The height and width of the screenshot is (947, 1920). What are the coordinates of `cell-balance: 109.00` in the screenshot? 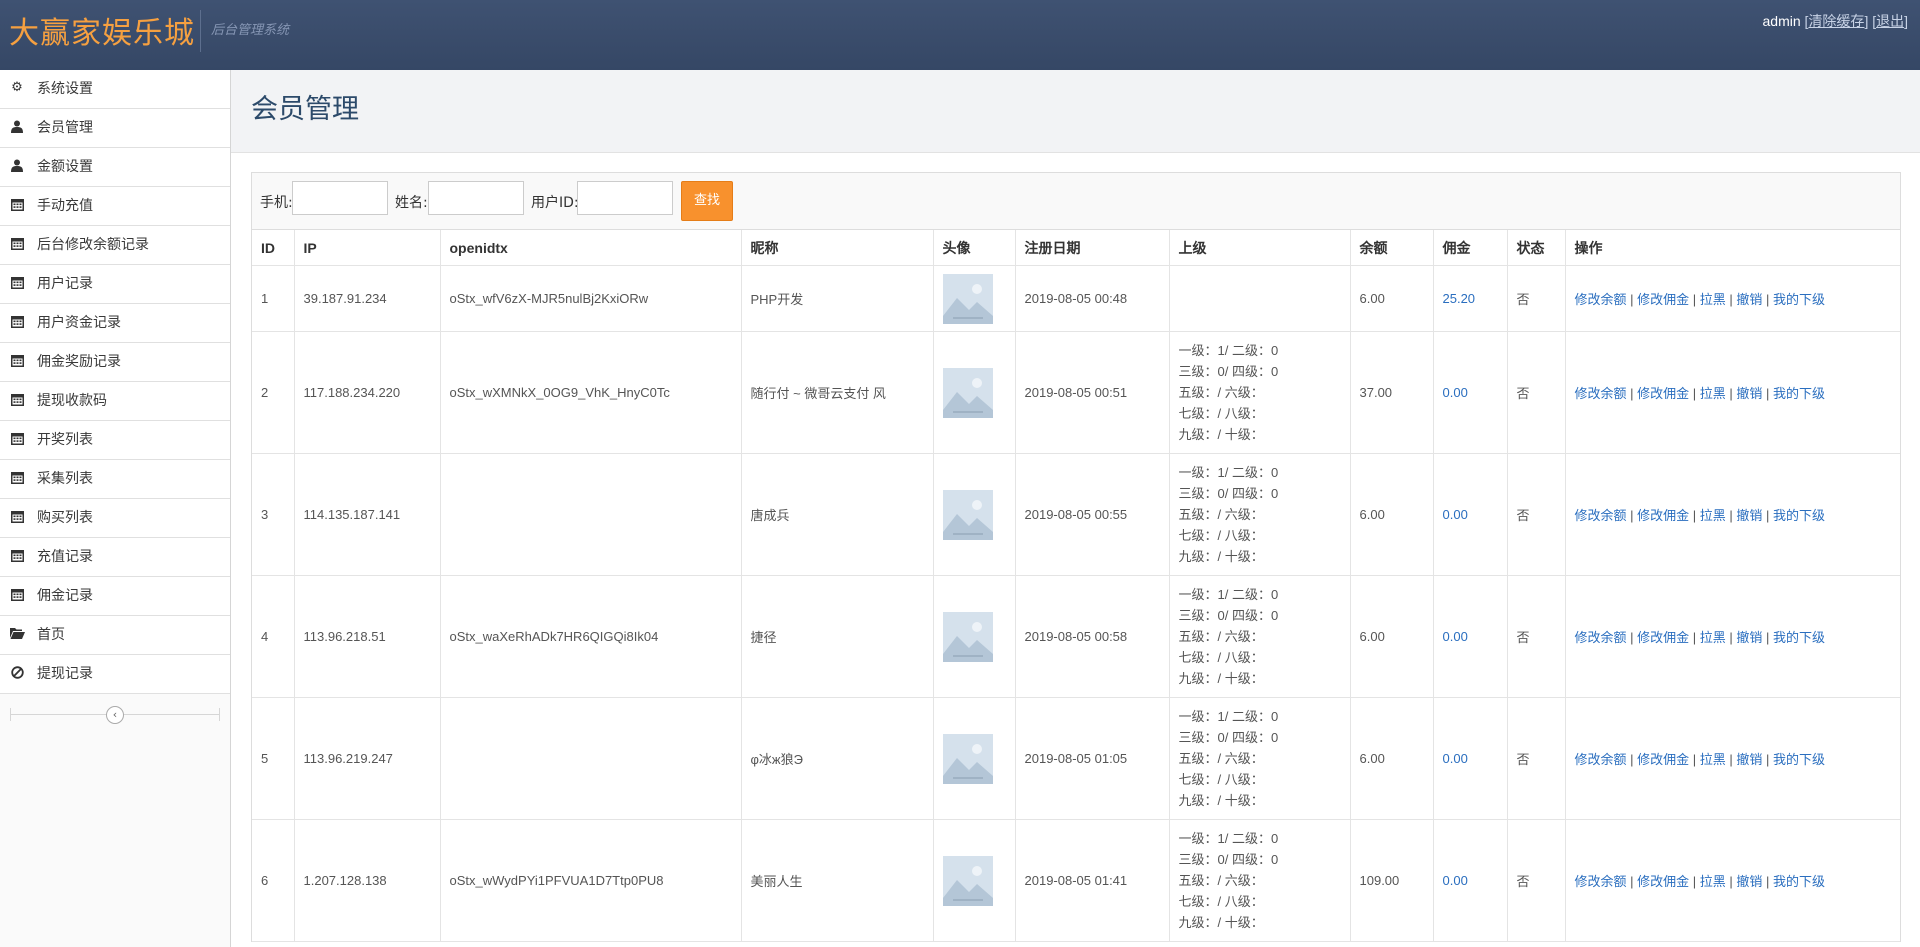 It's located at (1392, 880).